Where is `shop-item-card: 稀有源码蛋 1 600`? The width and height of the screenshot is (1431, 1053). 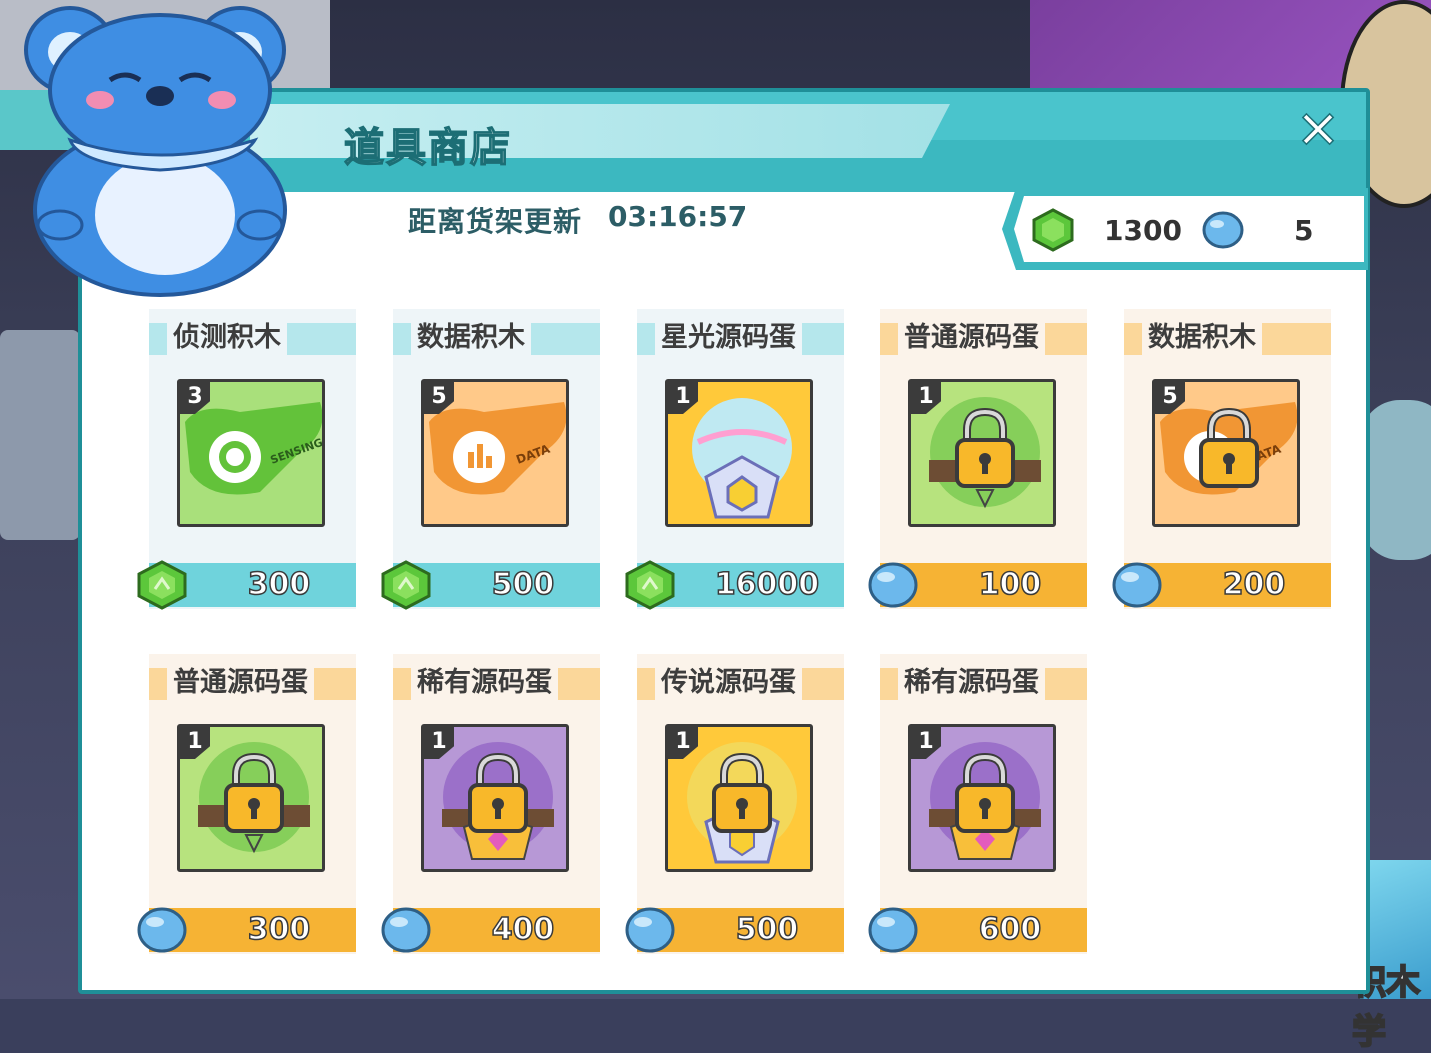 shop-item-card: 稀有源码蛋 1 600 is located at coordinates (977, 804).